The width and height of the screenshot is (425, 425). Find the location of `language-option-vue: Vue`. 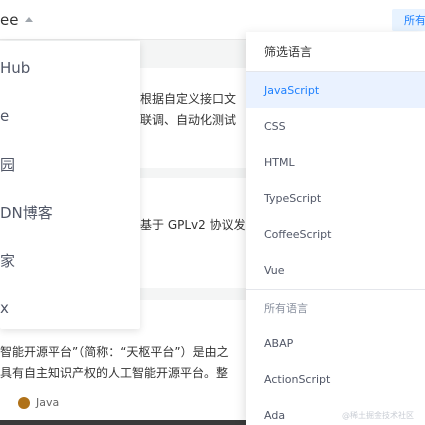

language-option-vue: Vue is located at coordinates (335, 270).